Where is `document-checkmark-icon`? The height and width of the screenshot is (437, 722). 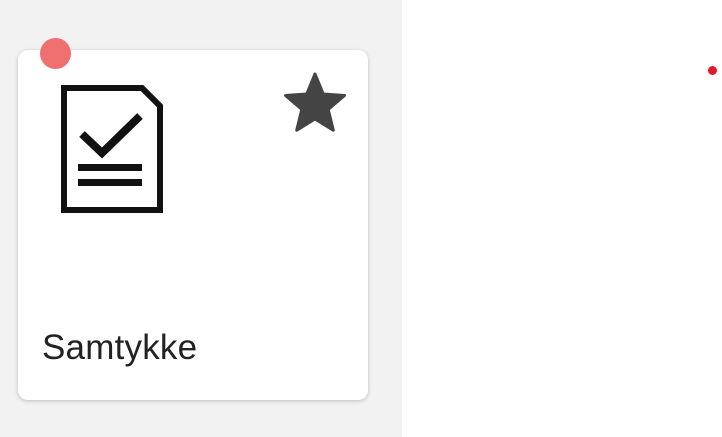
document-checkmark-icon is located at coordinates (112, 149).